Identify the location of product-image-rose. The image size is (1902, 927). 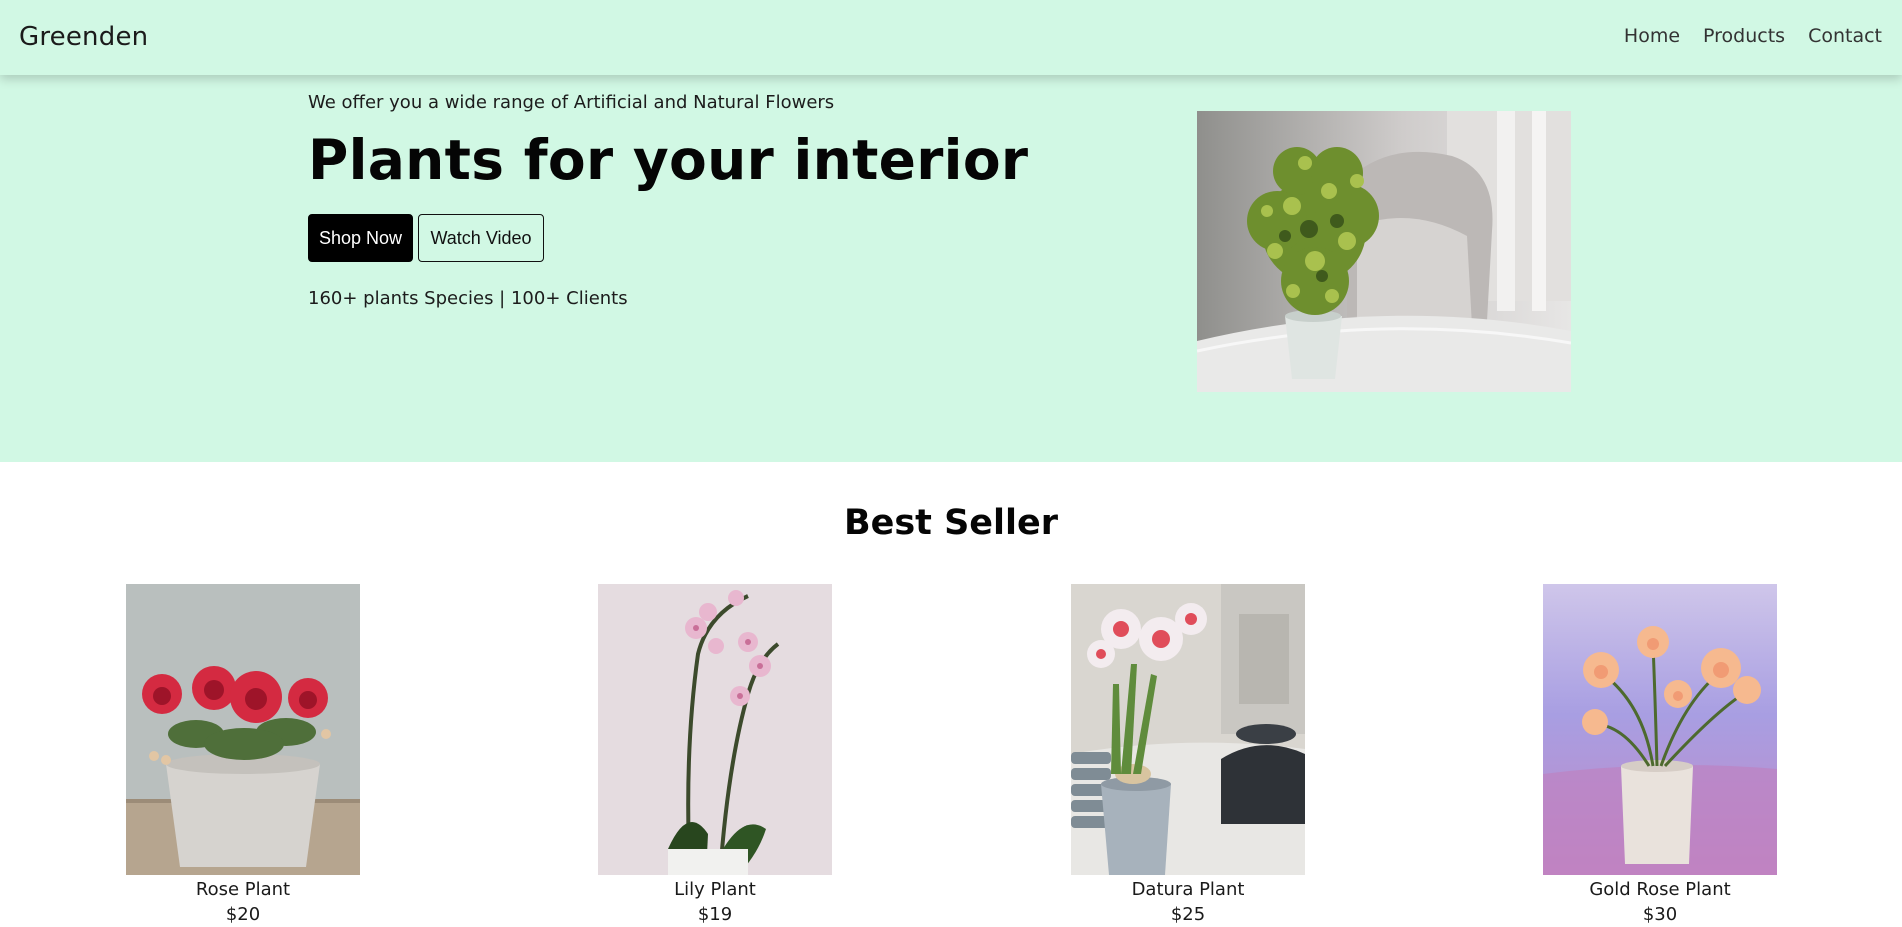
(243, 729).